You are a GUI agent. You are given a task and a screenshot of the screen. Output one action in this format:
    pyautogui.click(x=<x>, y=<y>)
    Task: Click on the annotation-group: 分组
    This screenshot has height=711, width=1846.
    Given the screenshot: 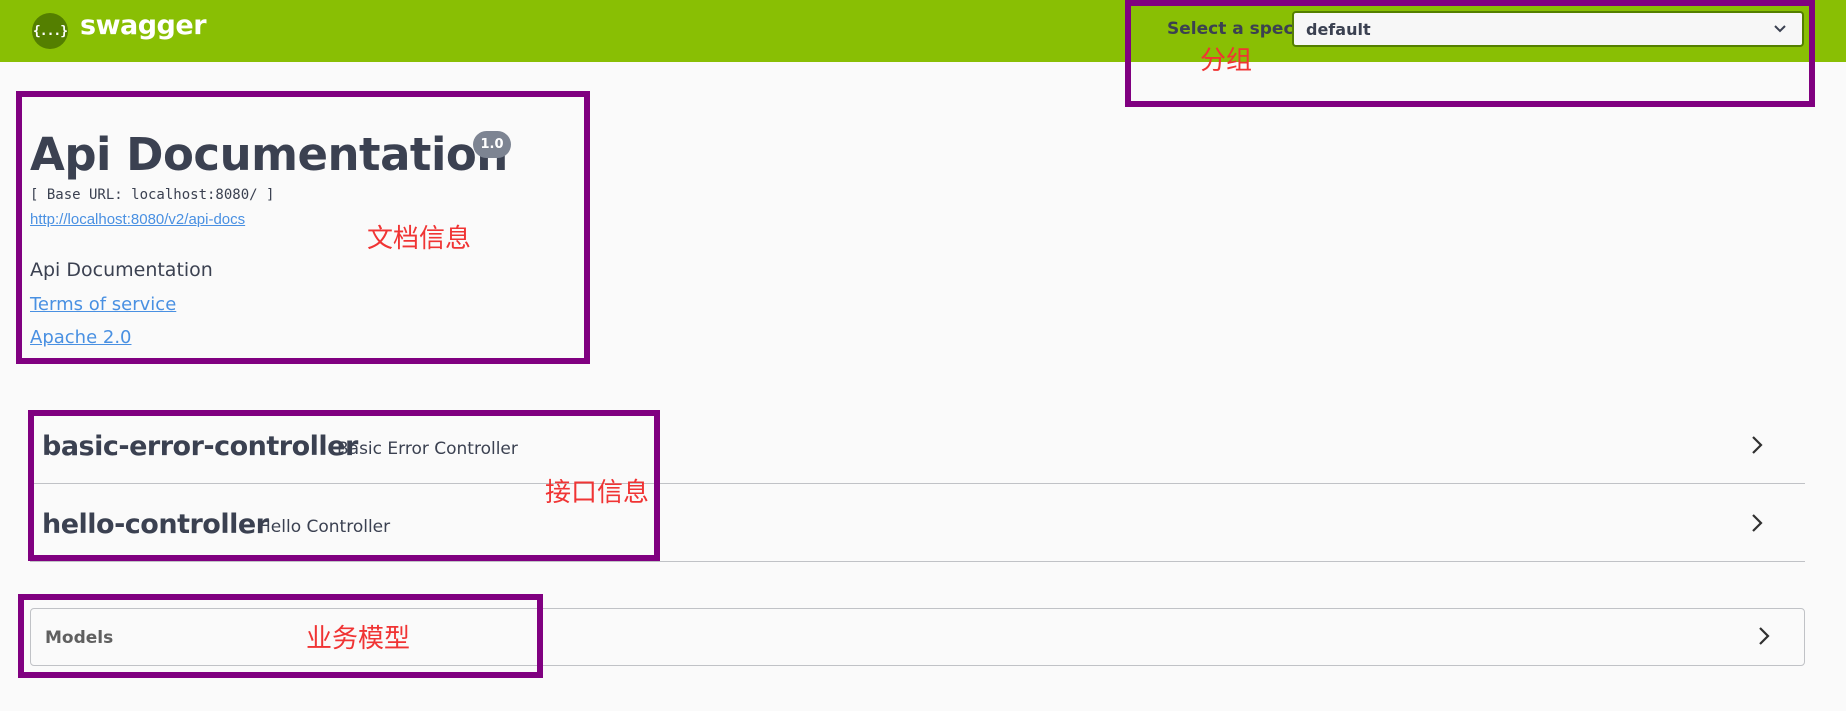 What is the action you would take?
    pyautogui.click(x=1226, y=61)
    